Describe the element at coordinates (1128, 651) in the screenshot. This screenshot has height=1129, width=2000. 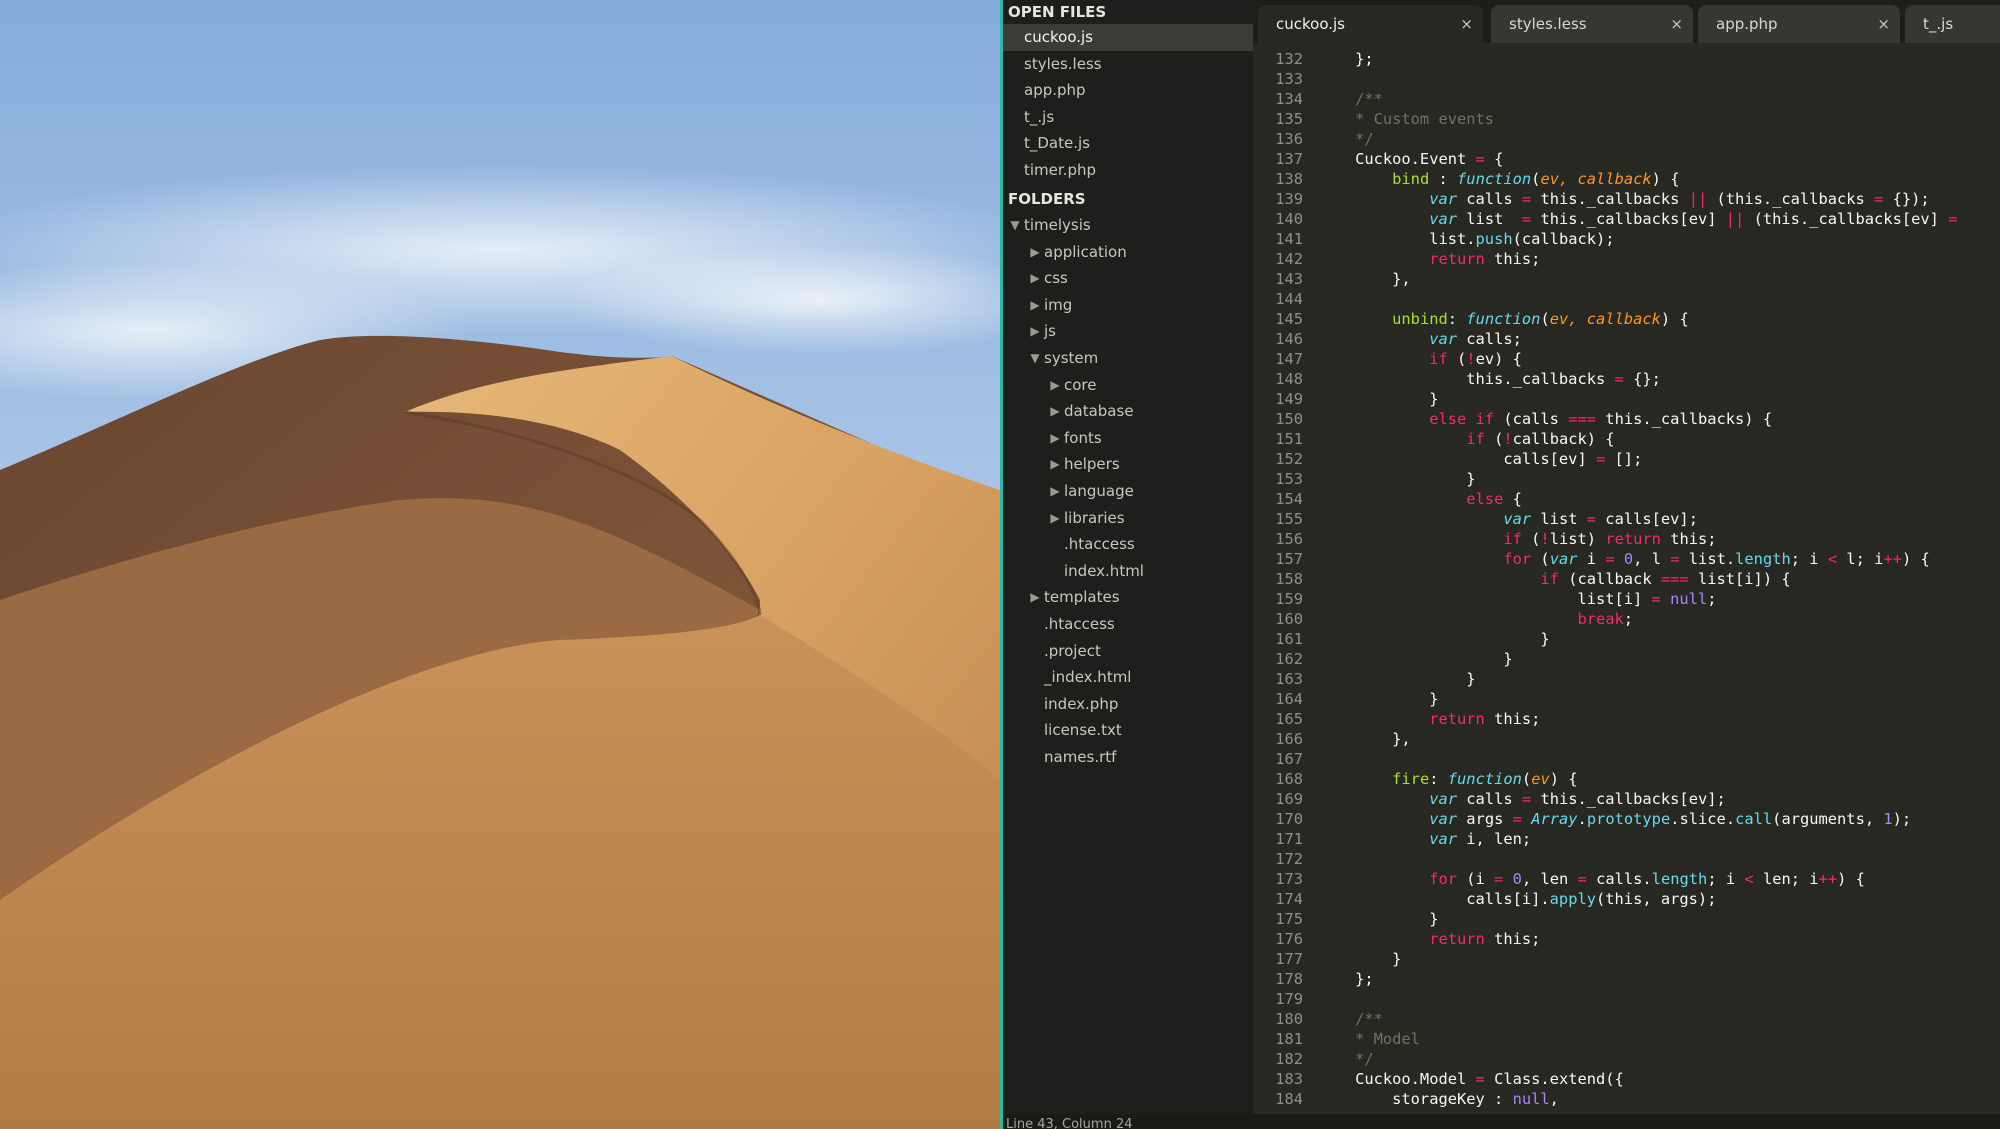
I see `folder-tree-item: .project` at that location.